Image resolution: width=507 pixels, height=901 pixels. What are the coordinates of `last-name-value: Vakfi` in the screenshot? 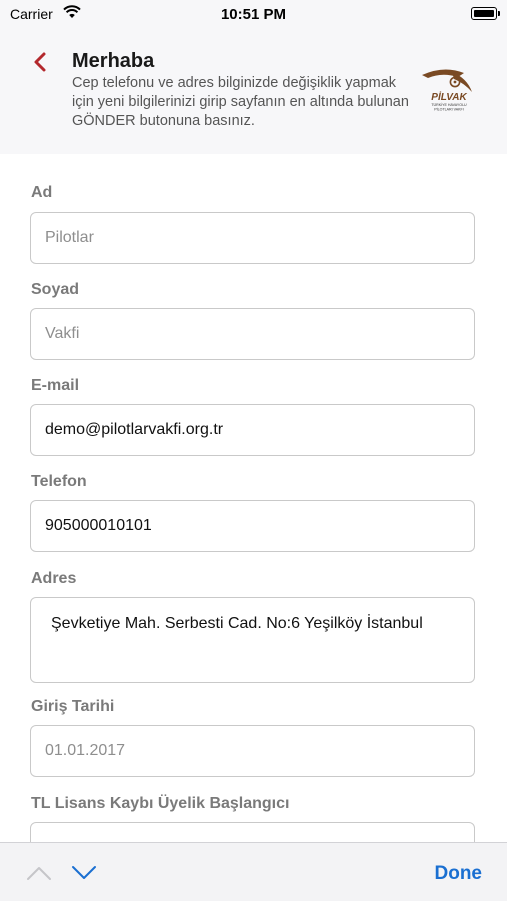 It's located at (62, 333).